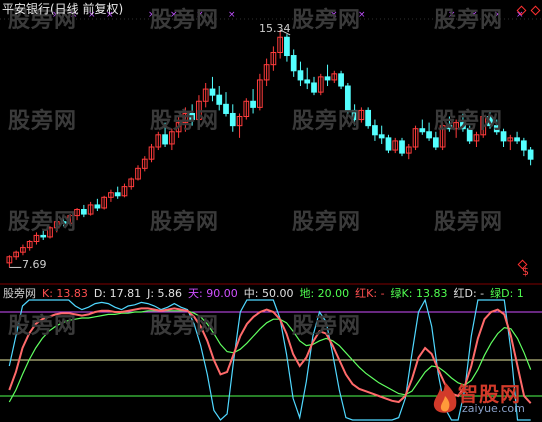  What do you see at coordinates (445, 397) in the screenshot?
I see `flame-icon` at bounding box center [445, 397].